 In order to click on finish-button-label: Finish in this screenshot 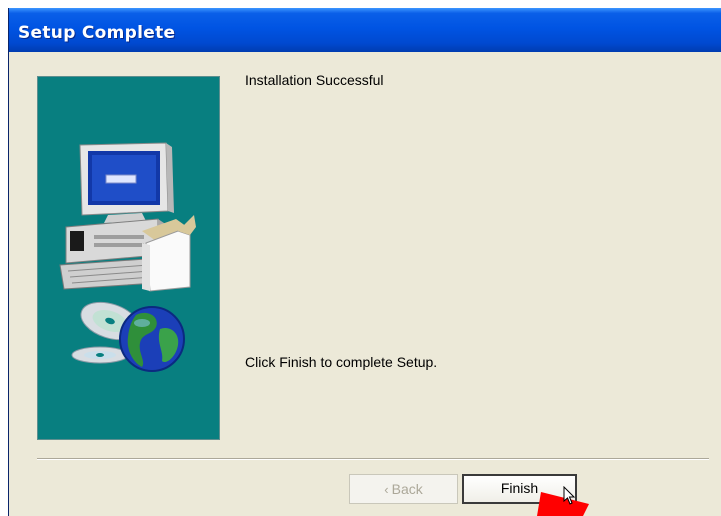, I will do `click(519, 488)`.